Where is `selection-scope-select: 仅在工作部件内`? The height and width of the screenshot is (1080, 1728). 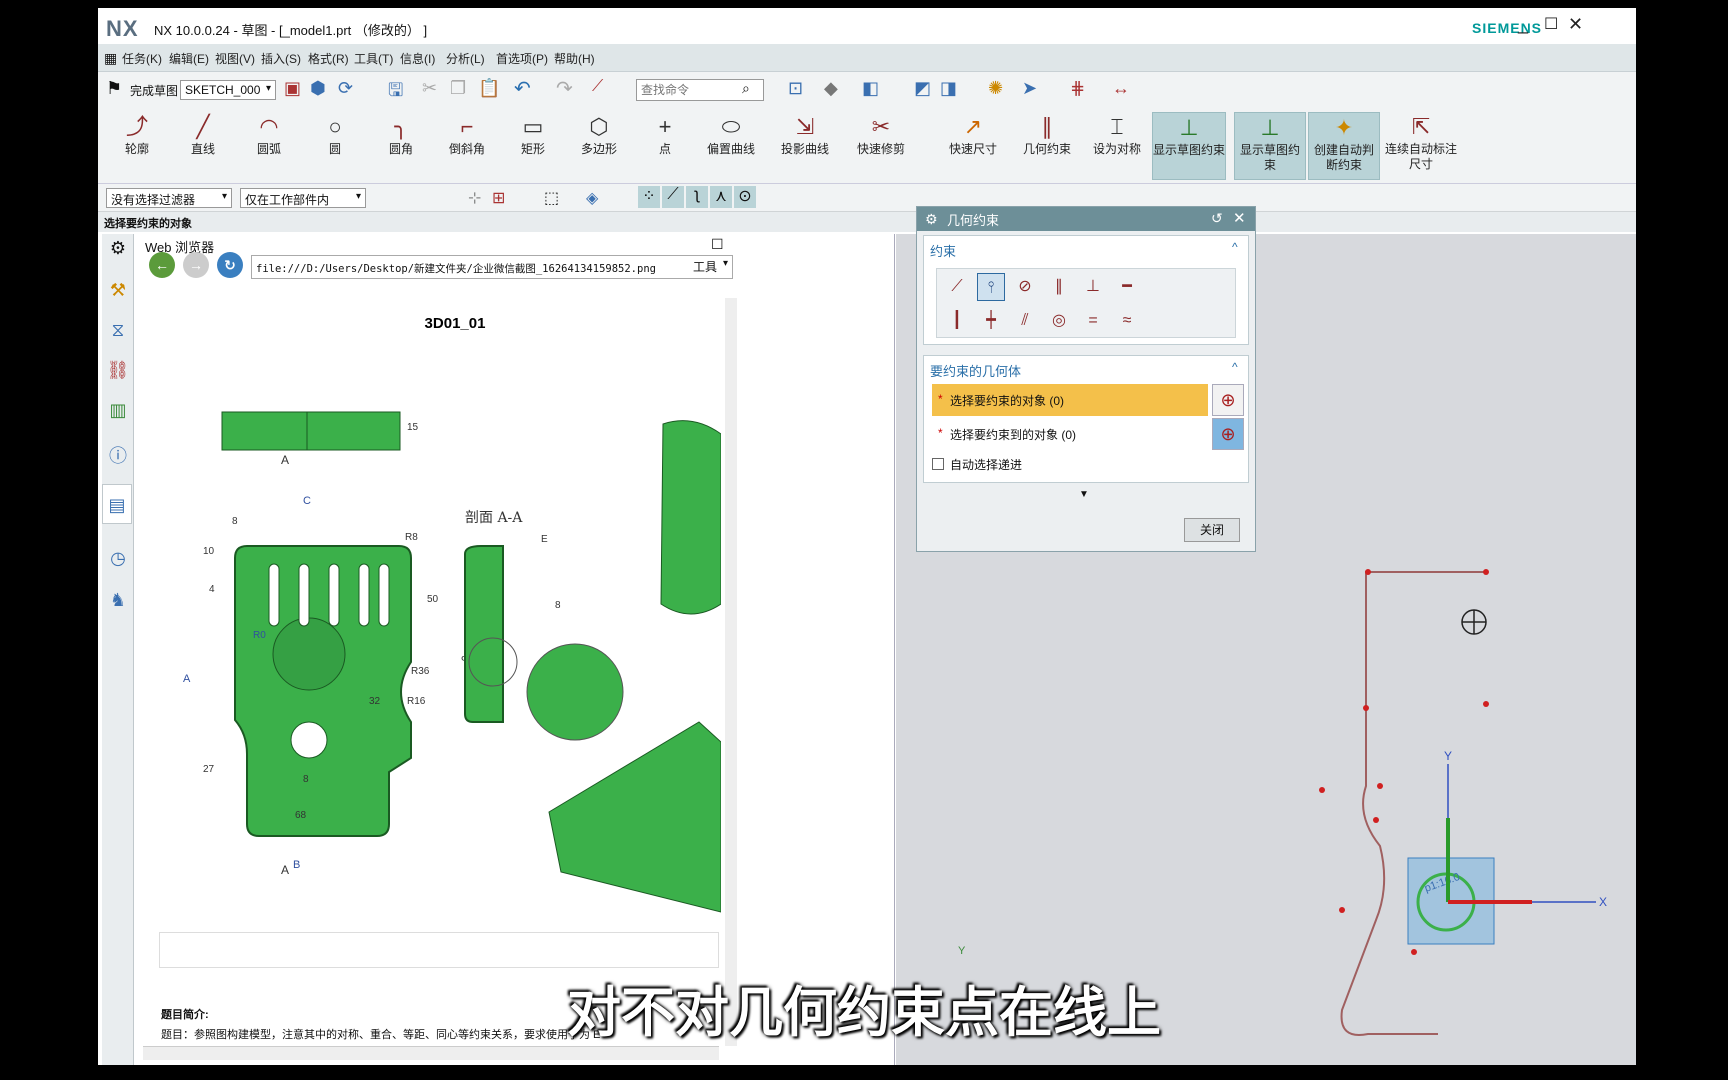
selection-scope-select: 仅在工作部件内 is located at coordinates (303, 198).